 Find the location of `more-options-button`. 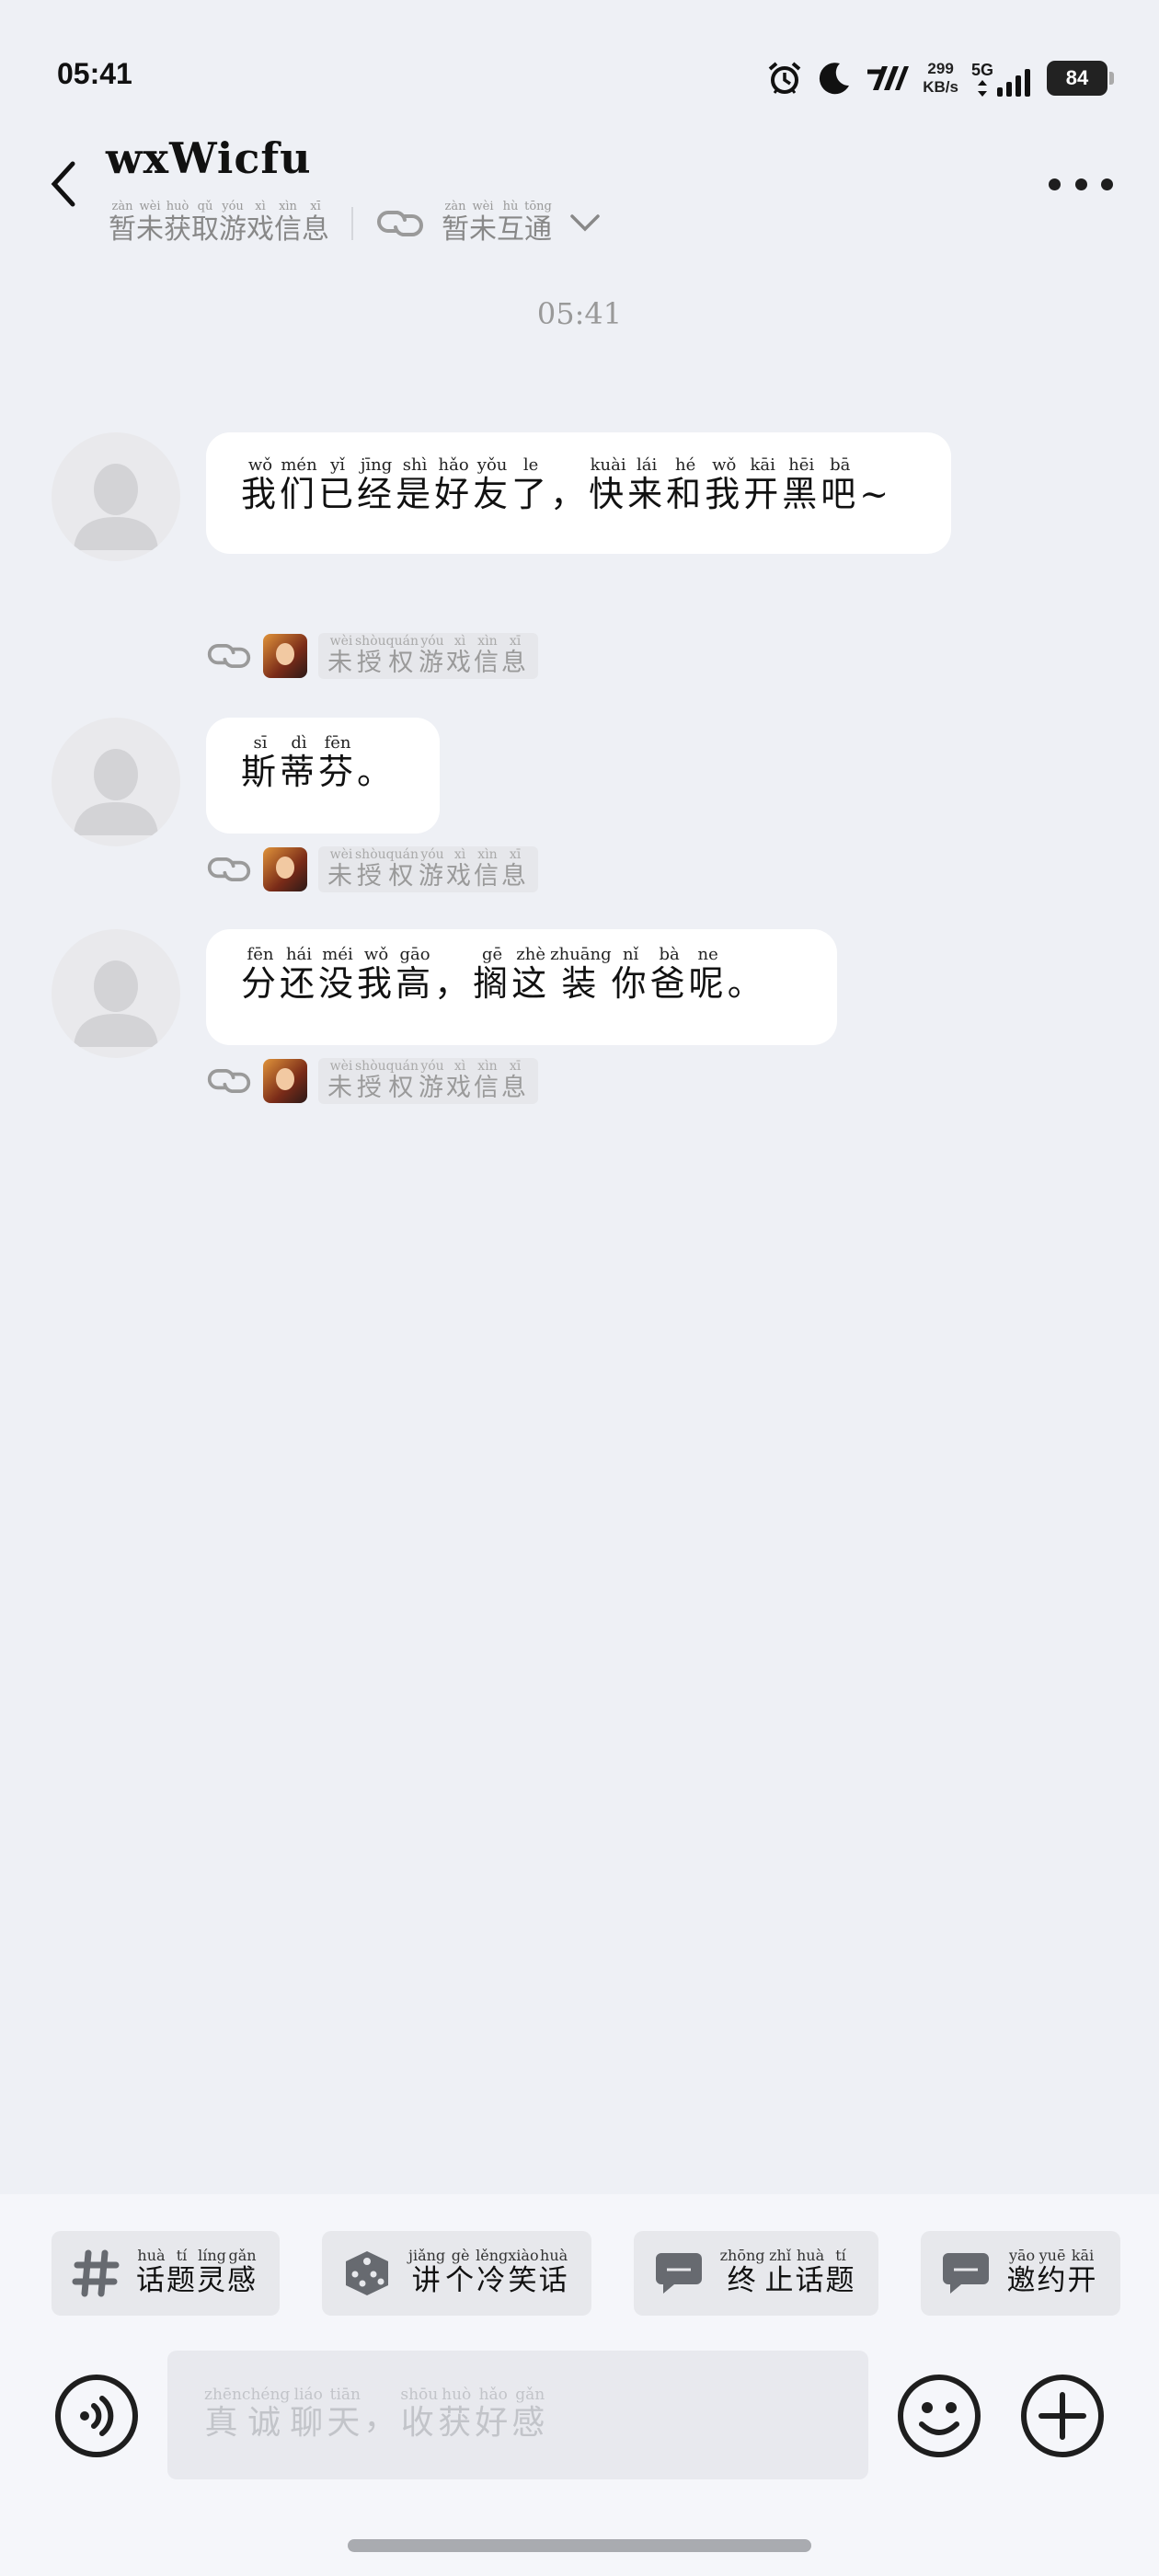

more-options-button is located at coordinates (1081, 184).